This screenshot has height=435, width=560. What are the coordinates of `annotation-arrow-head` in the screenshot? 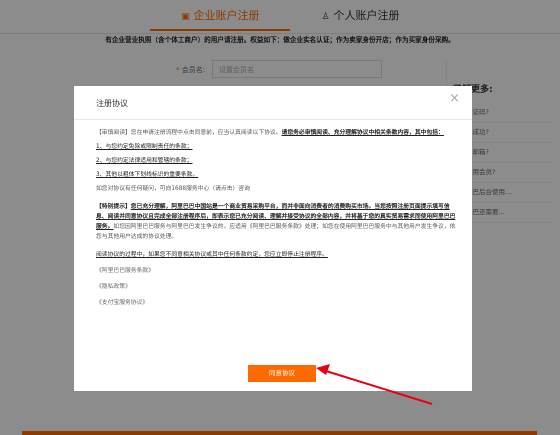 It's located at (323, 369).